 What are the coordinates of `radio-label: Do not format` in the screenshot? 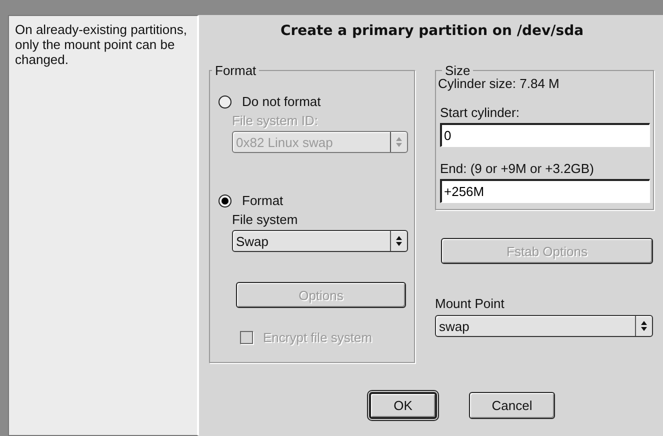 It's located at (281, 101).